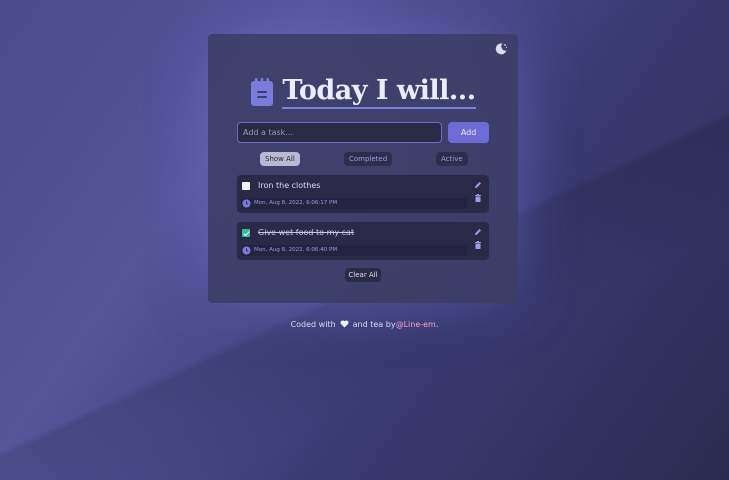 Image resolution: width=729 pixels, height=480 pixels. What do you see at coordinates (437, 324) in the screenshot?
I see `footer-suffix: .` at bounding box center [437, 324].